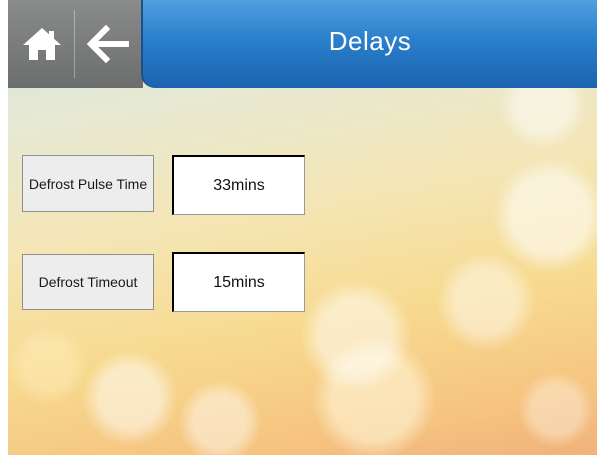  Describe the element at coordinates (370, 41) in the screenshot. I see `page-title: Delays` at that location.